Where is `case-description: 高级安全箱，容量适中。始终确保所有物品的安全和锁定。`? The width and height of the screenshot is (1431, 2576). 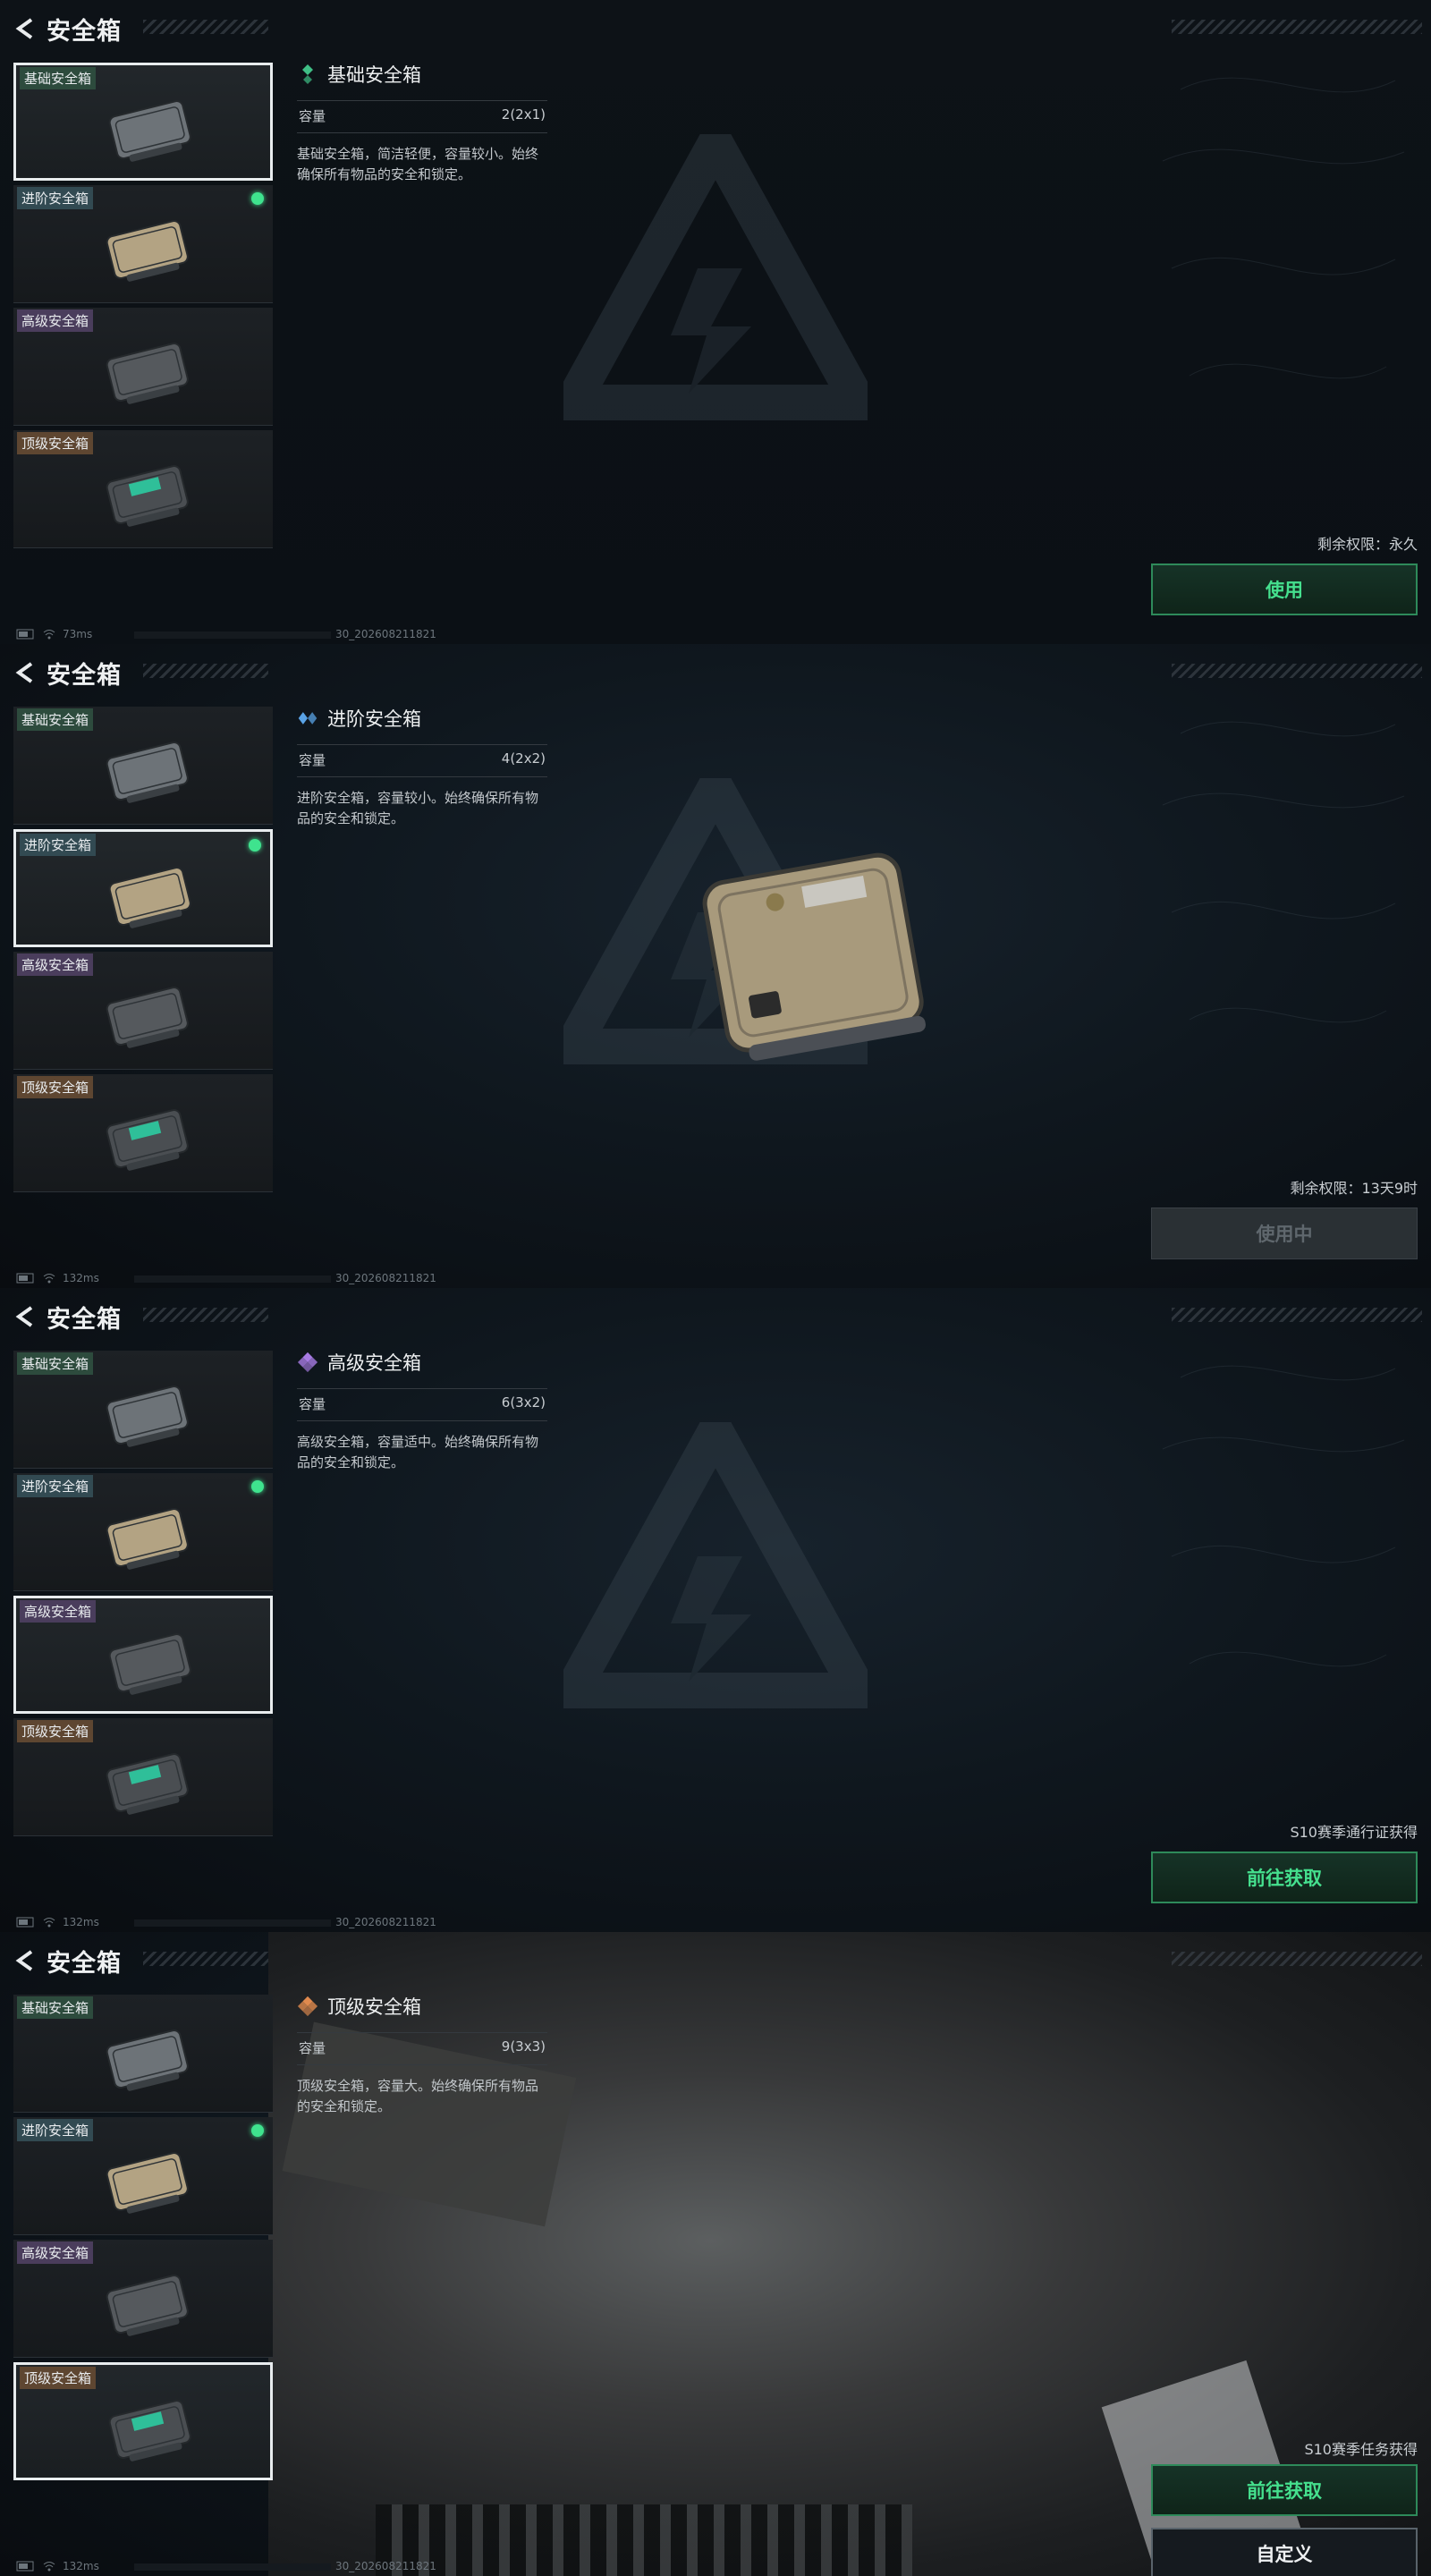 case-description: 高级安全箱，容量适中。始终确保所有物品的安全和锁定。 is located at coordinates (418, 1452).